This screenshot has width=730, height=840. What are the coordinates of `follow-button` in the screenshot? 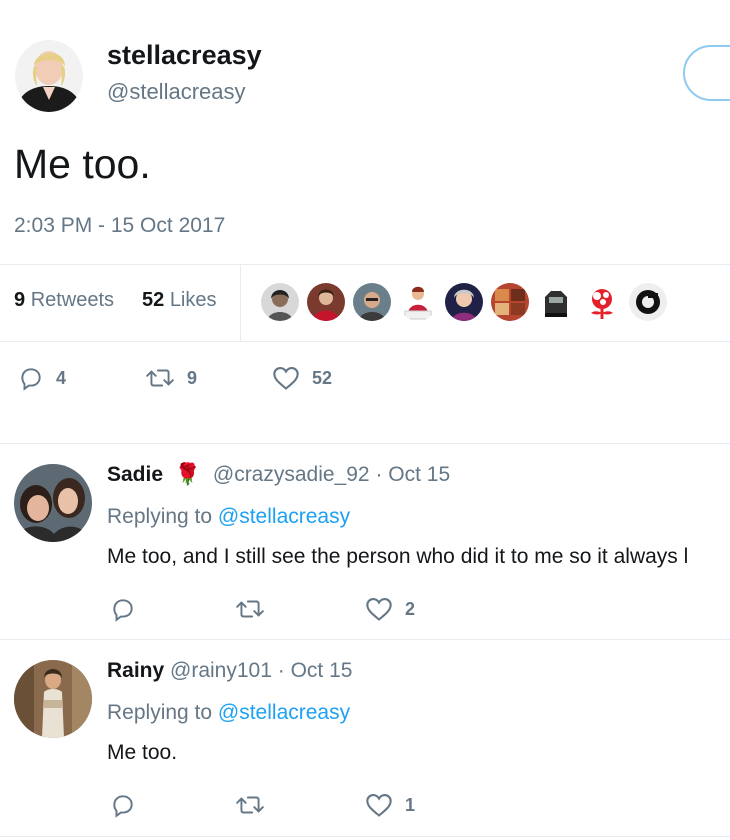 It's located at (706, 73).